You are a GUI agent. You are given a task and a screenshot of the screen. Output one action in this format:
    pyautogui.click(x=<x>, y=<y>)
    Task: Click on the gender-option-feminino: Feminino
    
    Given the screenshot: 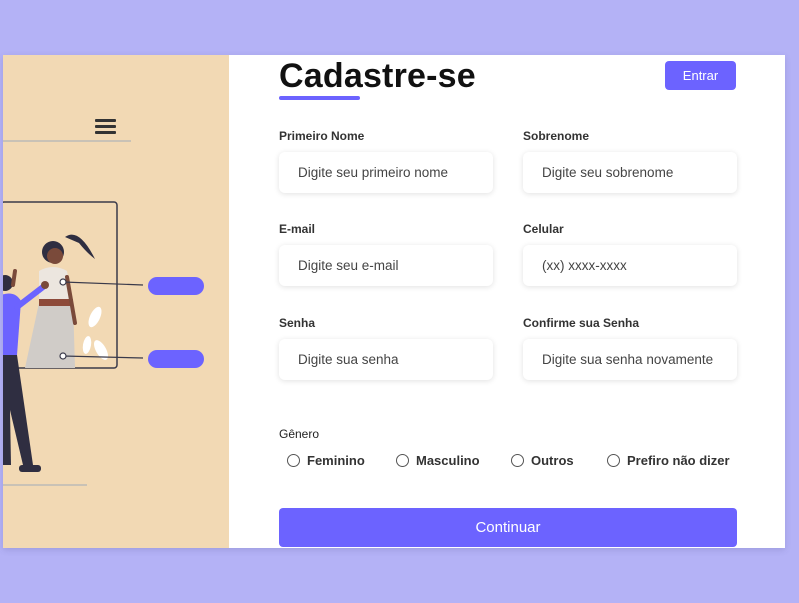 What is the action you would take?
    pyautogui.click(x=326, y=460)
    